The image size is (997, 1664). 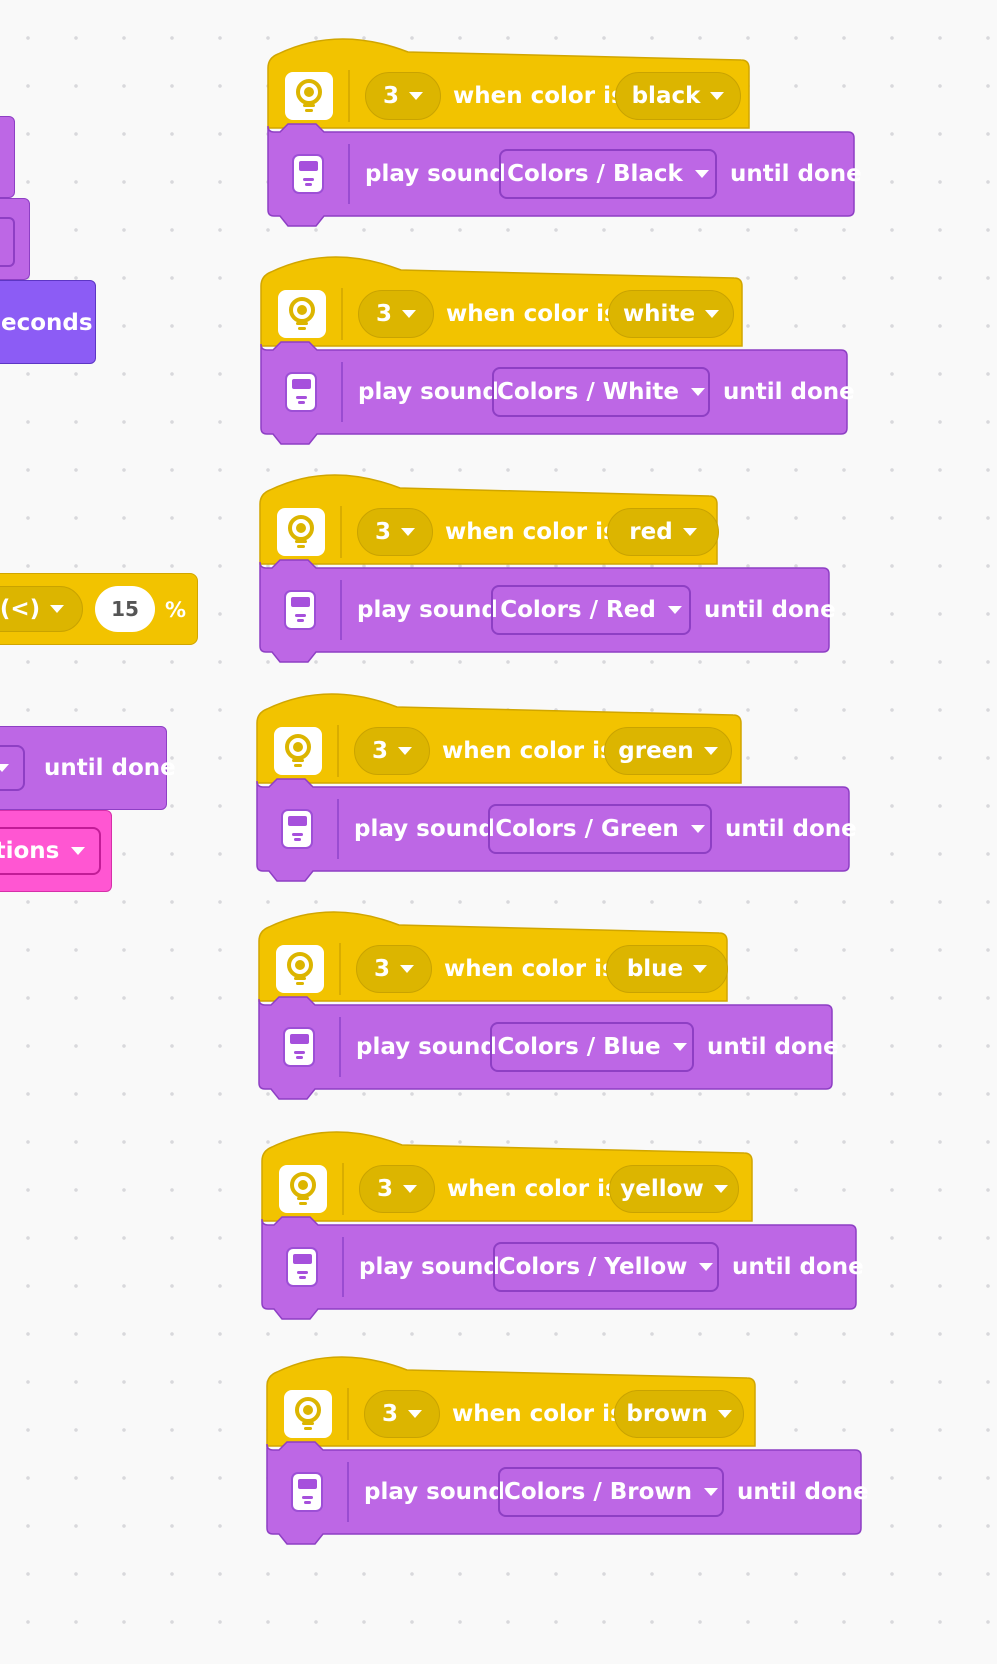 I want to click on color-value: green, so click(x=656, y=751).